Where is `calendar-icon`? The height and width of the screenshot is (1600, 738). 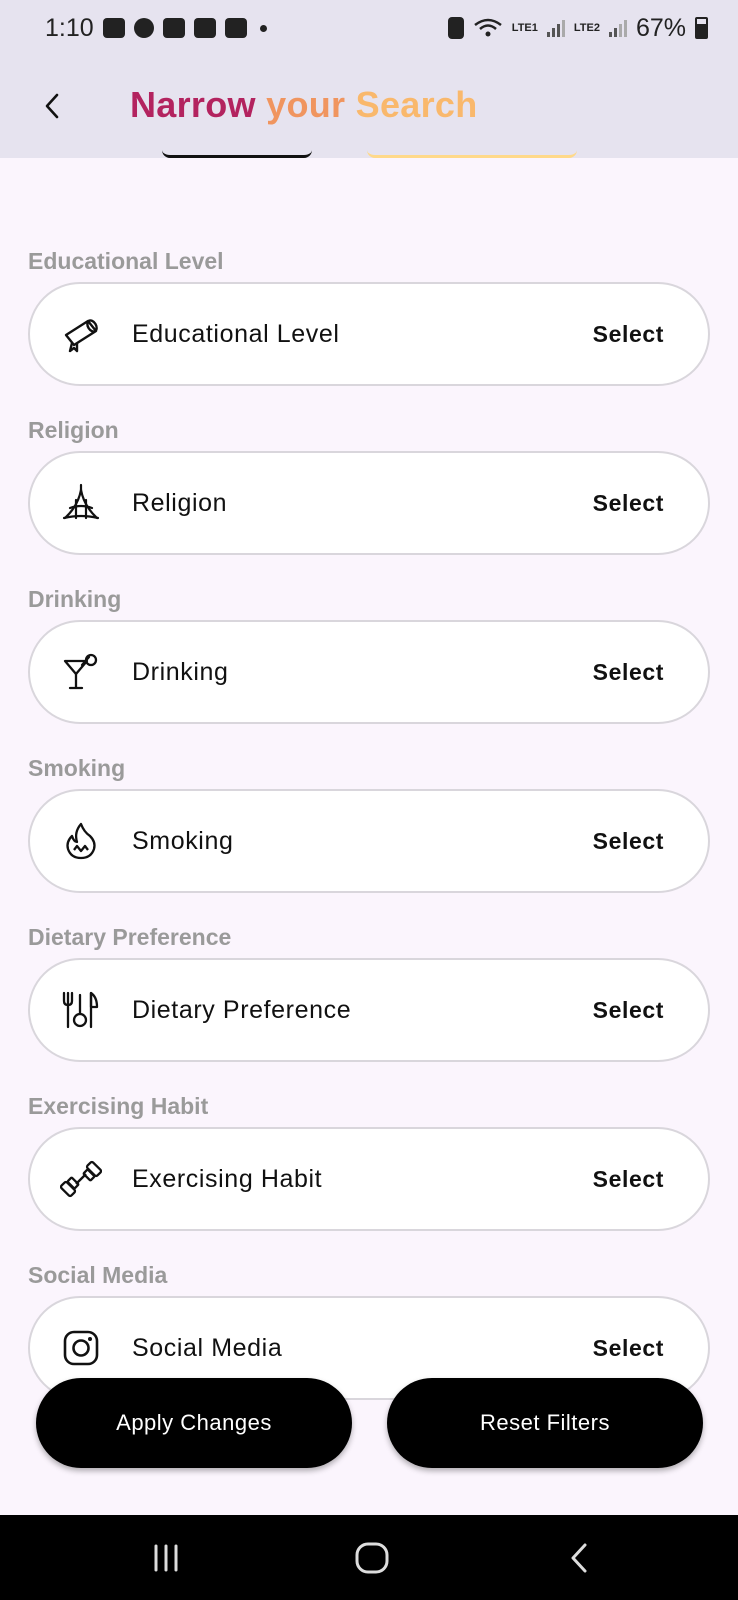 calendar-icon is located at coordinates (235, 28).